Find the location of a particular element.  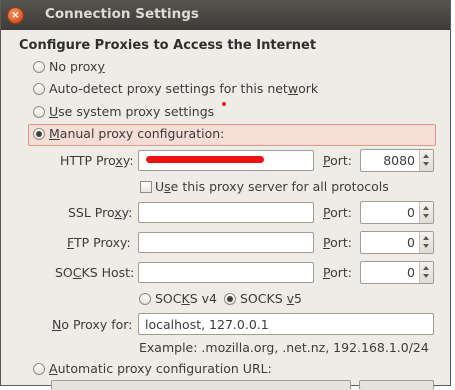

system-proxy-radio is located at coordinates (39, 112).